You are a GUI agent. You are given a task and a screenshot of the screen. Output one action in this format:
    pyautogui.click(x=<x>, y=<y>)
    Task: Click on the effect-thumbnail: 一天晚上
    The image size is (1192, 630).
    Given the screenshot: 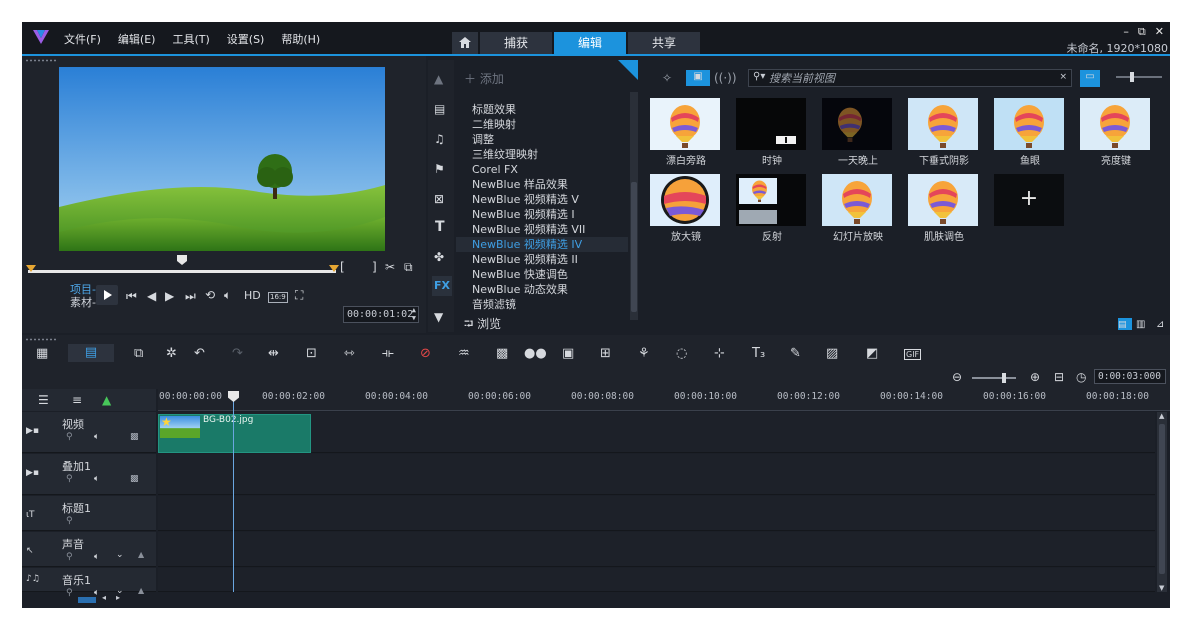 What is the action you would take?
    pyautogui.click(x=862, y=132)
    